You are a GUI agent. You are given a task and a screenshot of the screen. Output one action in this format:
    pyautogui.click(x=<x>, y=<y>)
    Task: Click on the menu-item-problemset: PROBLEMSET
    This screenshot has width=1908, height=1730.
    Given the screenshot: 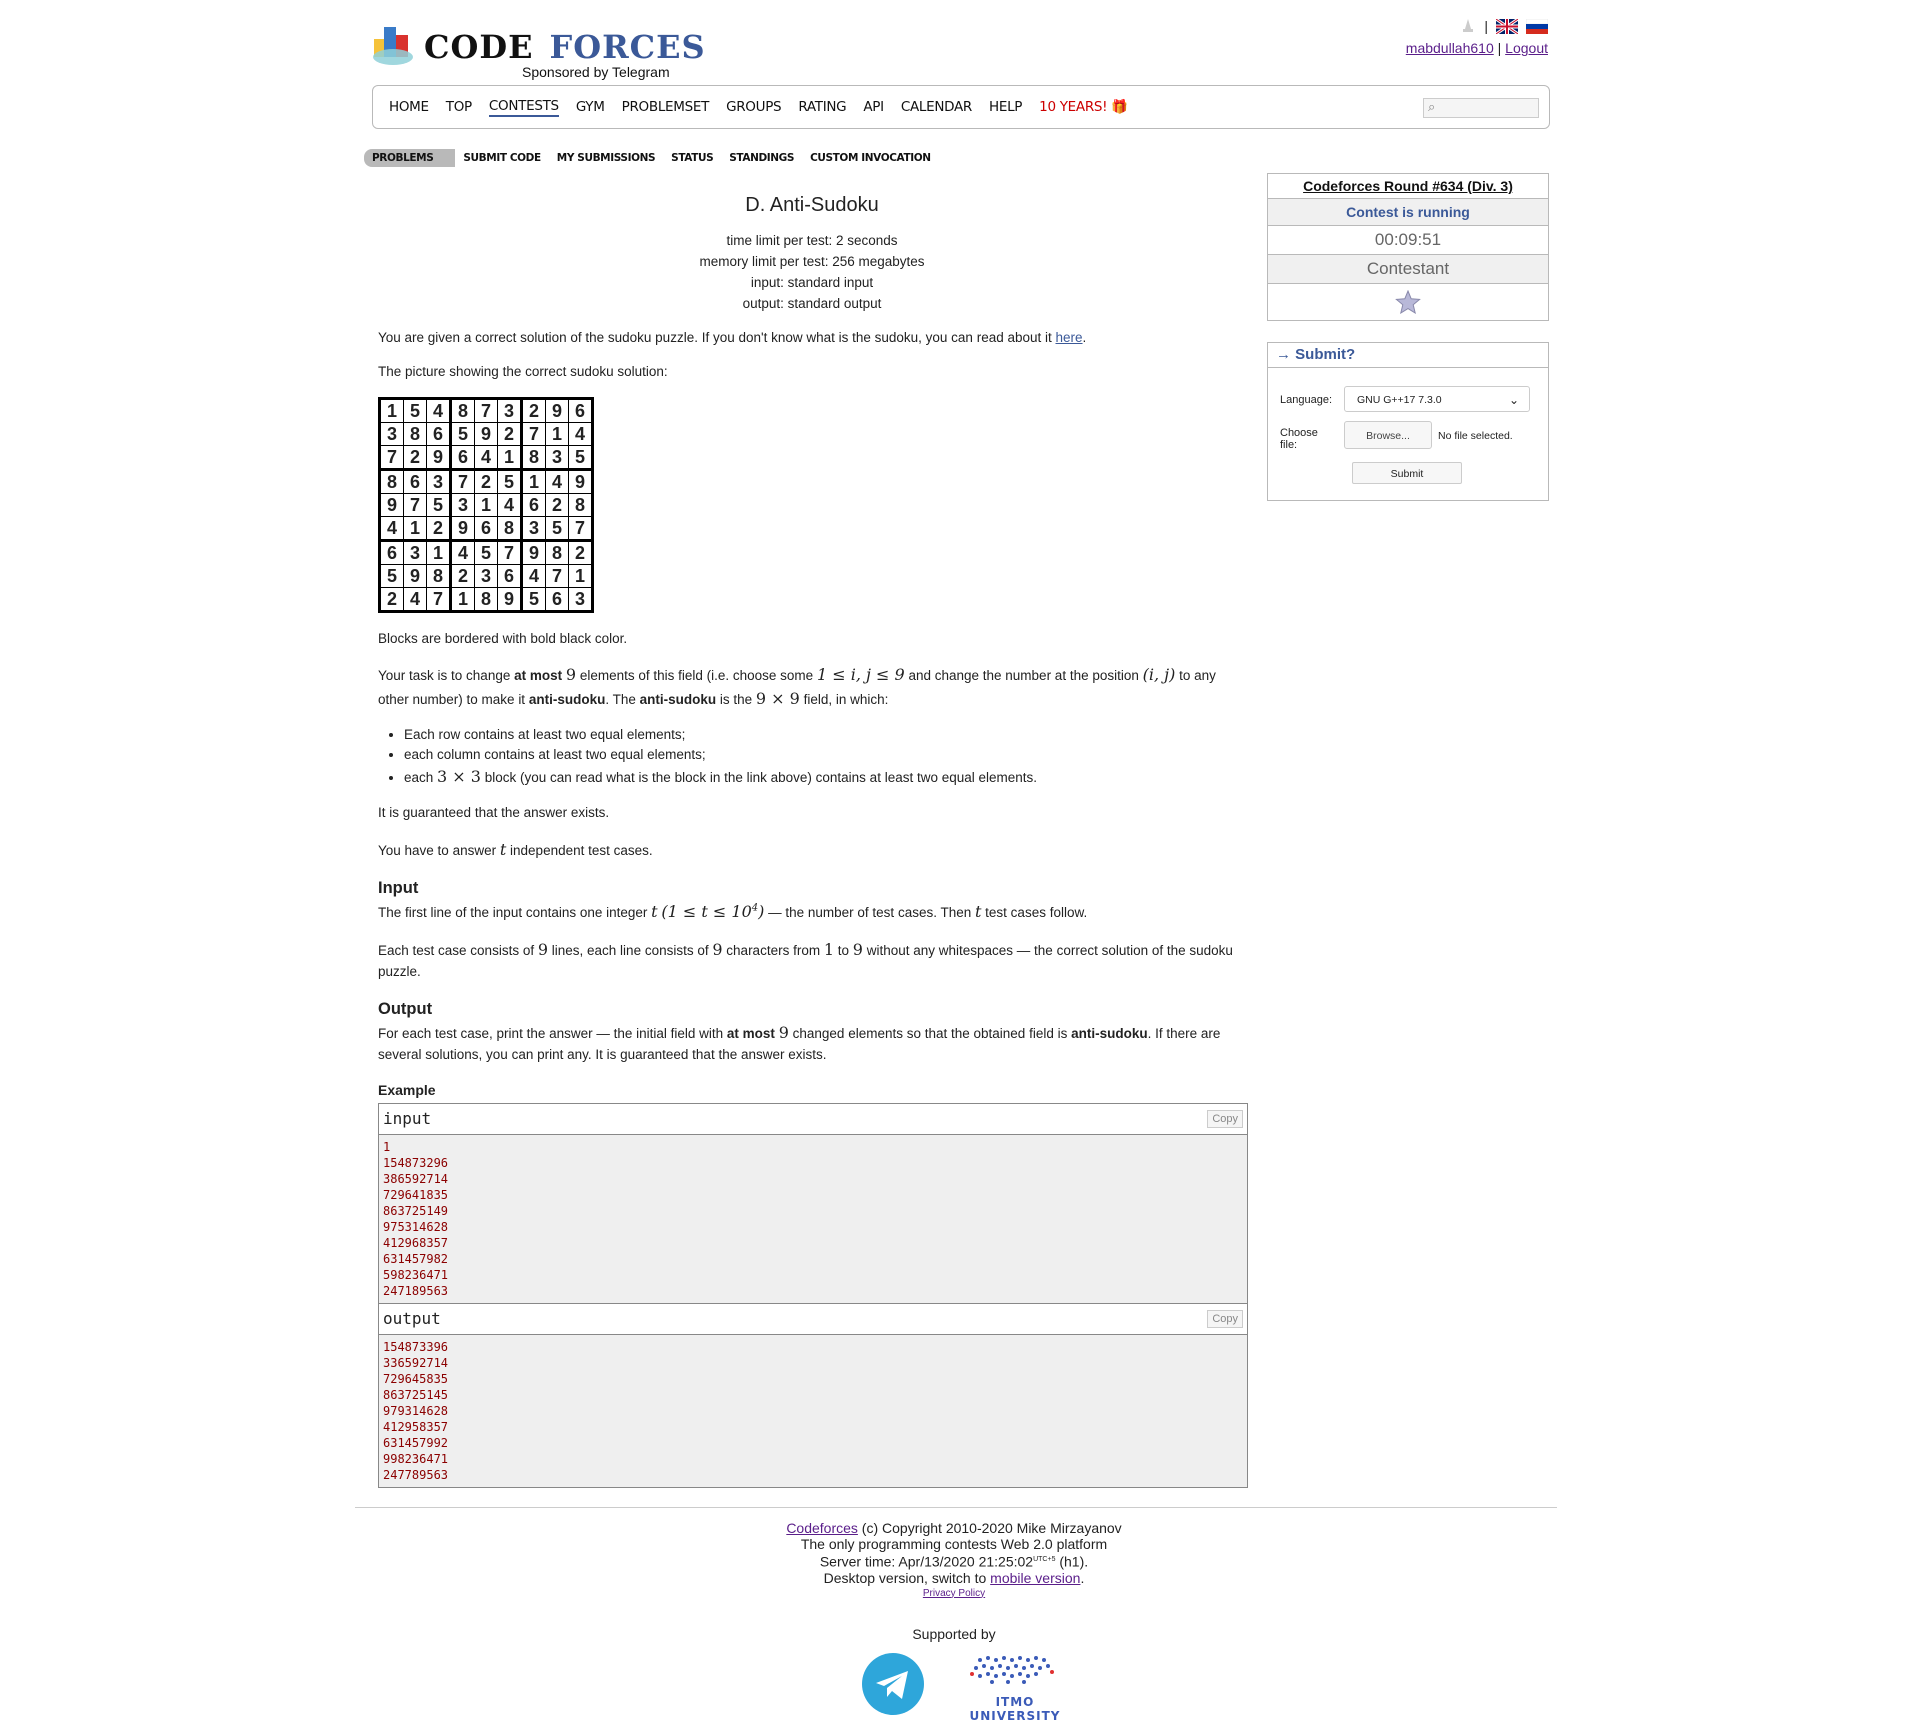 What is the action you would take?
    pyautogui.click(x=666, y=107)
    